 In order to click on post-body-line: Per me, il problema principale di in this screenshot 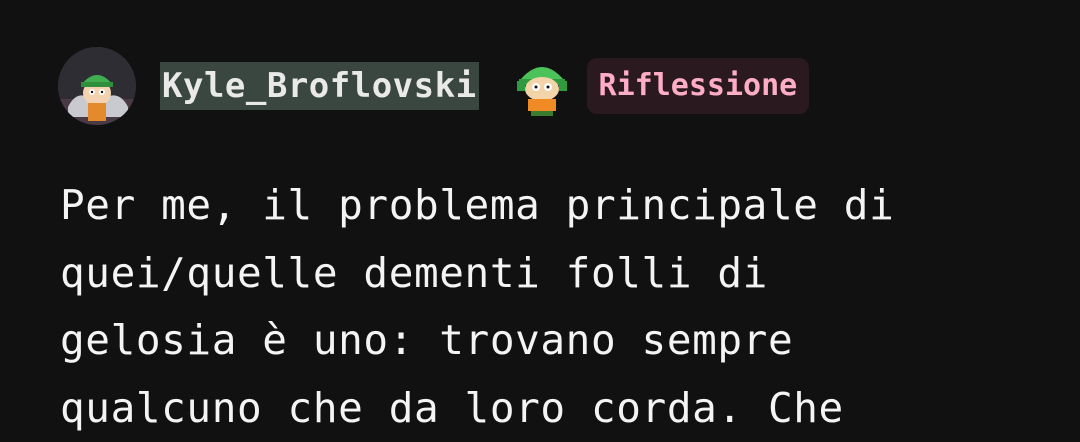, I will do `click(550, 206)`.